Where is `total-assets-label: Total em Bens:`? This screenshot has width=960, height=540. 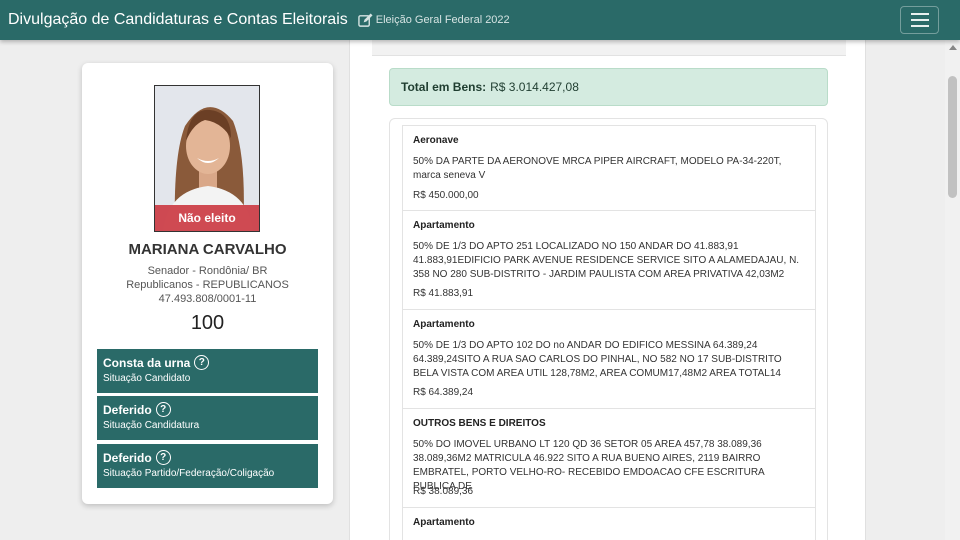
total-assets-label: Total em Bens: is located at coordinates (444, 87).